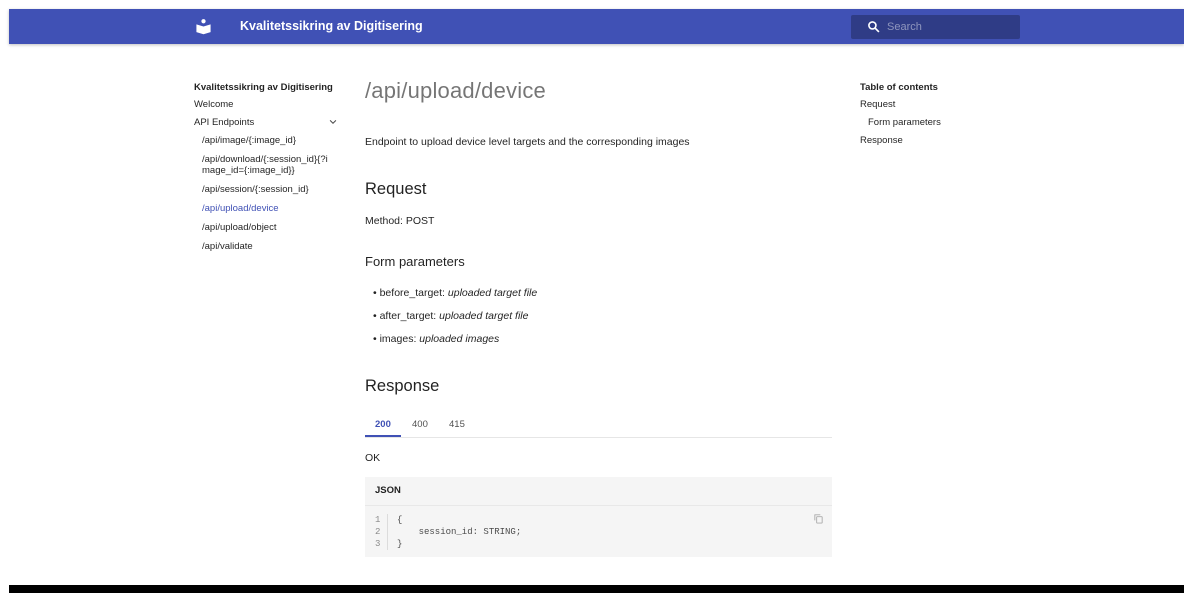  What do you see at coordinates (596, 26) in the screenshot?
I see `top-header-bar: Kvalitetssikring av Digitisering` at bounding box center [596, 26].